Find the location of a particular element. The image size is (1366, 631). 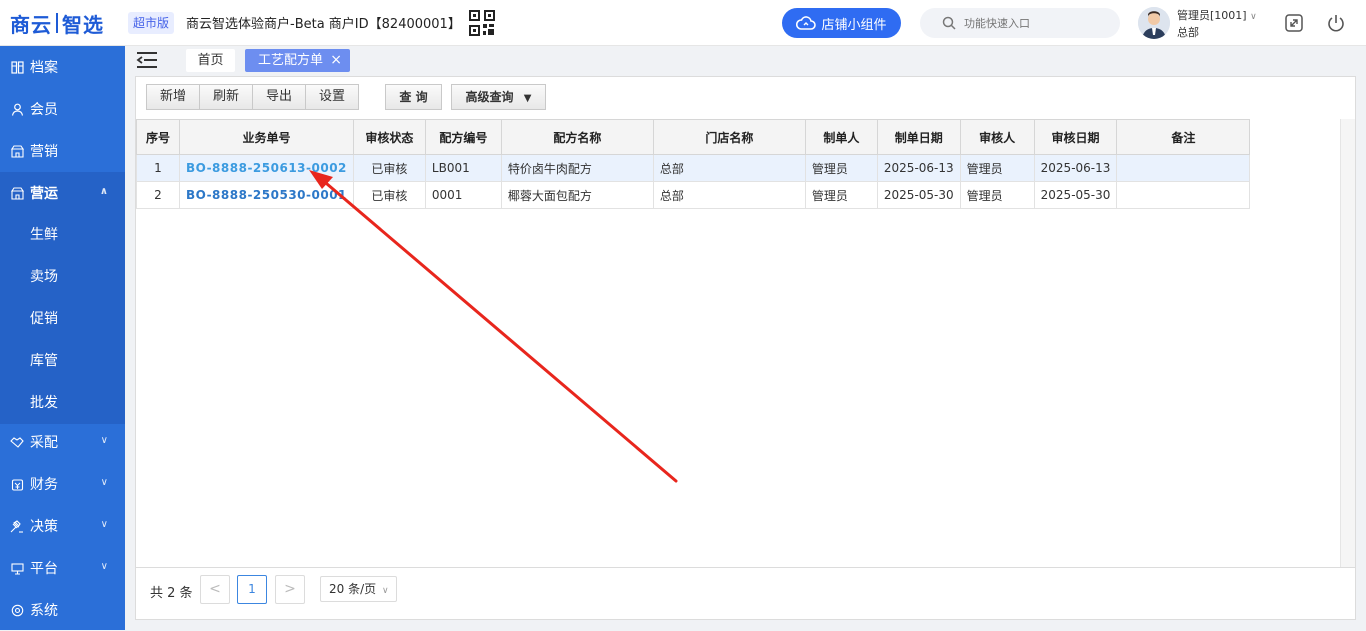

column-header: 业务单号 is located at coordinates (266, 137).